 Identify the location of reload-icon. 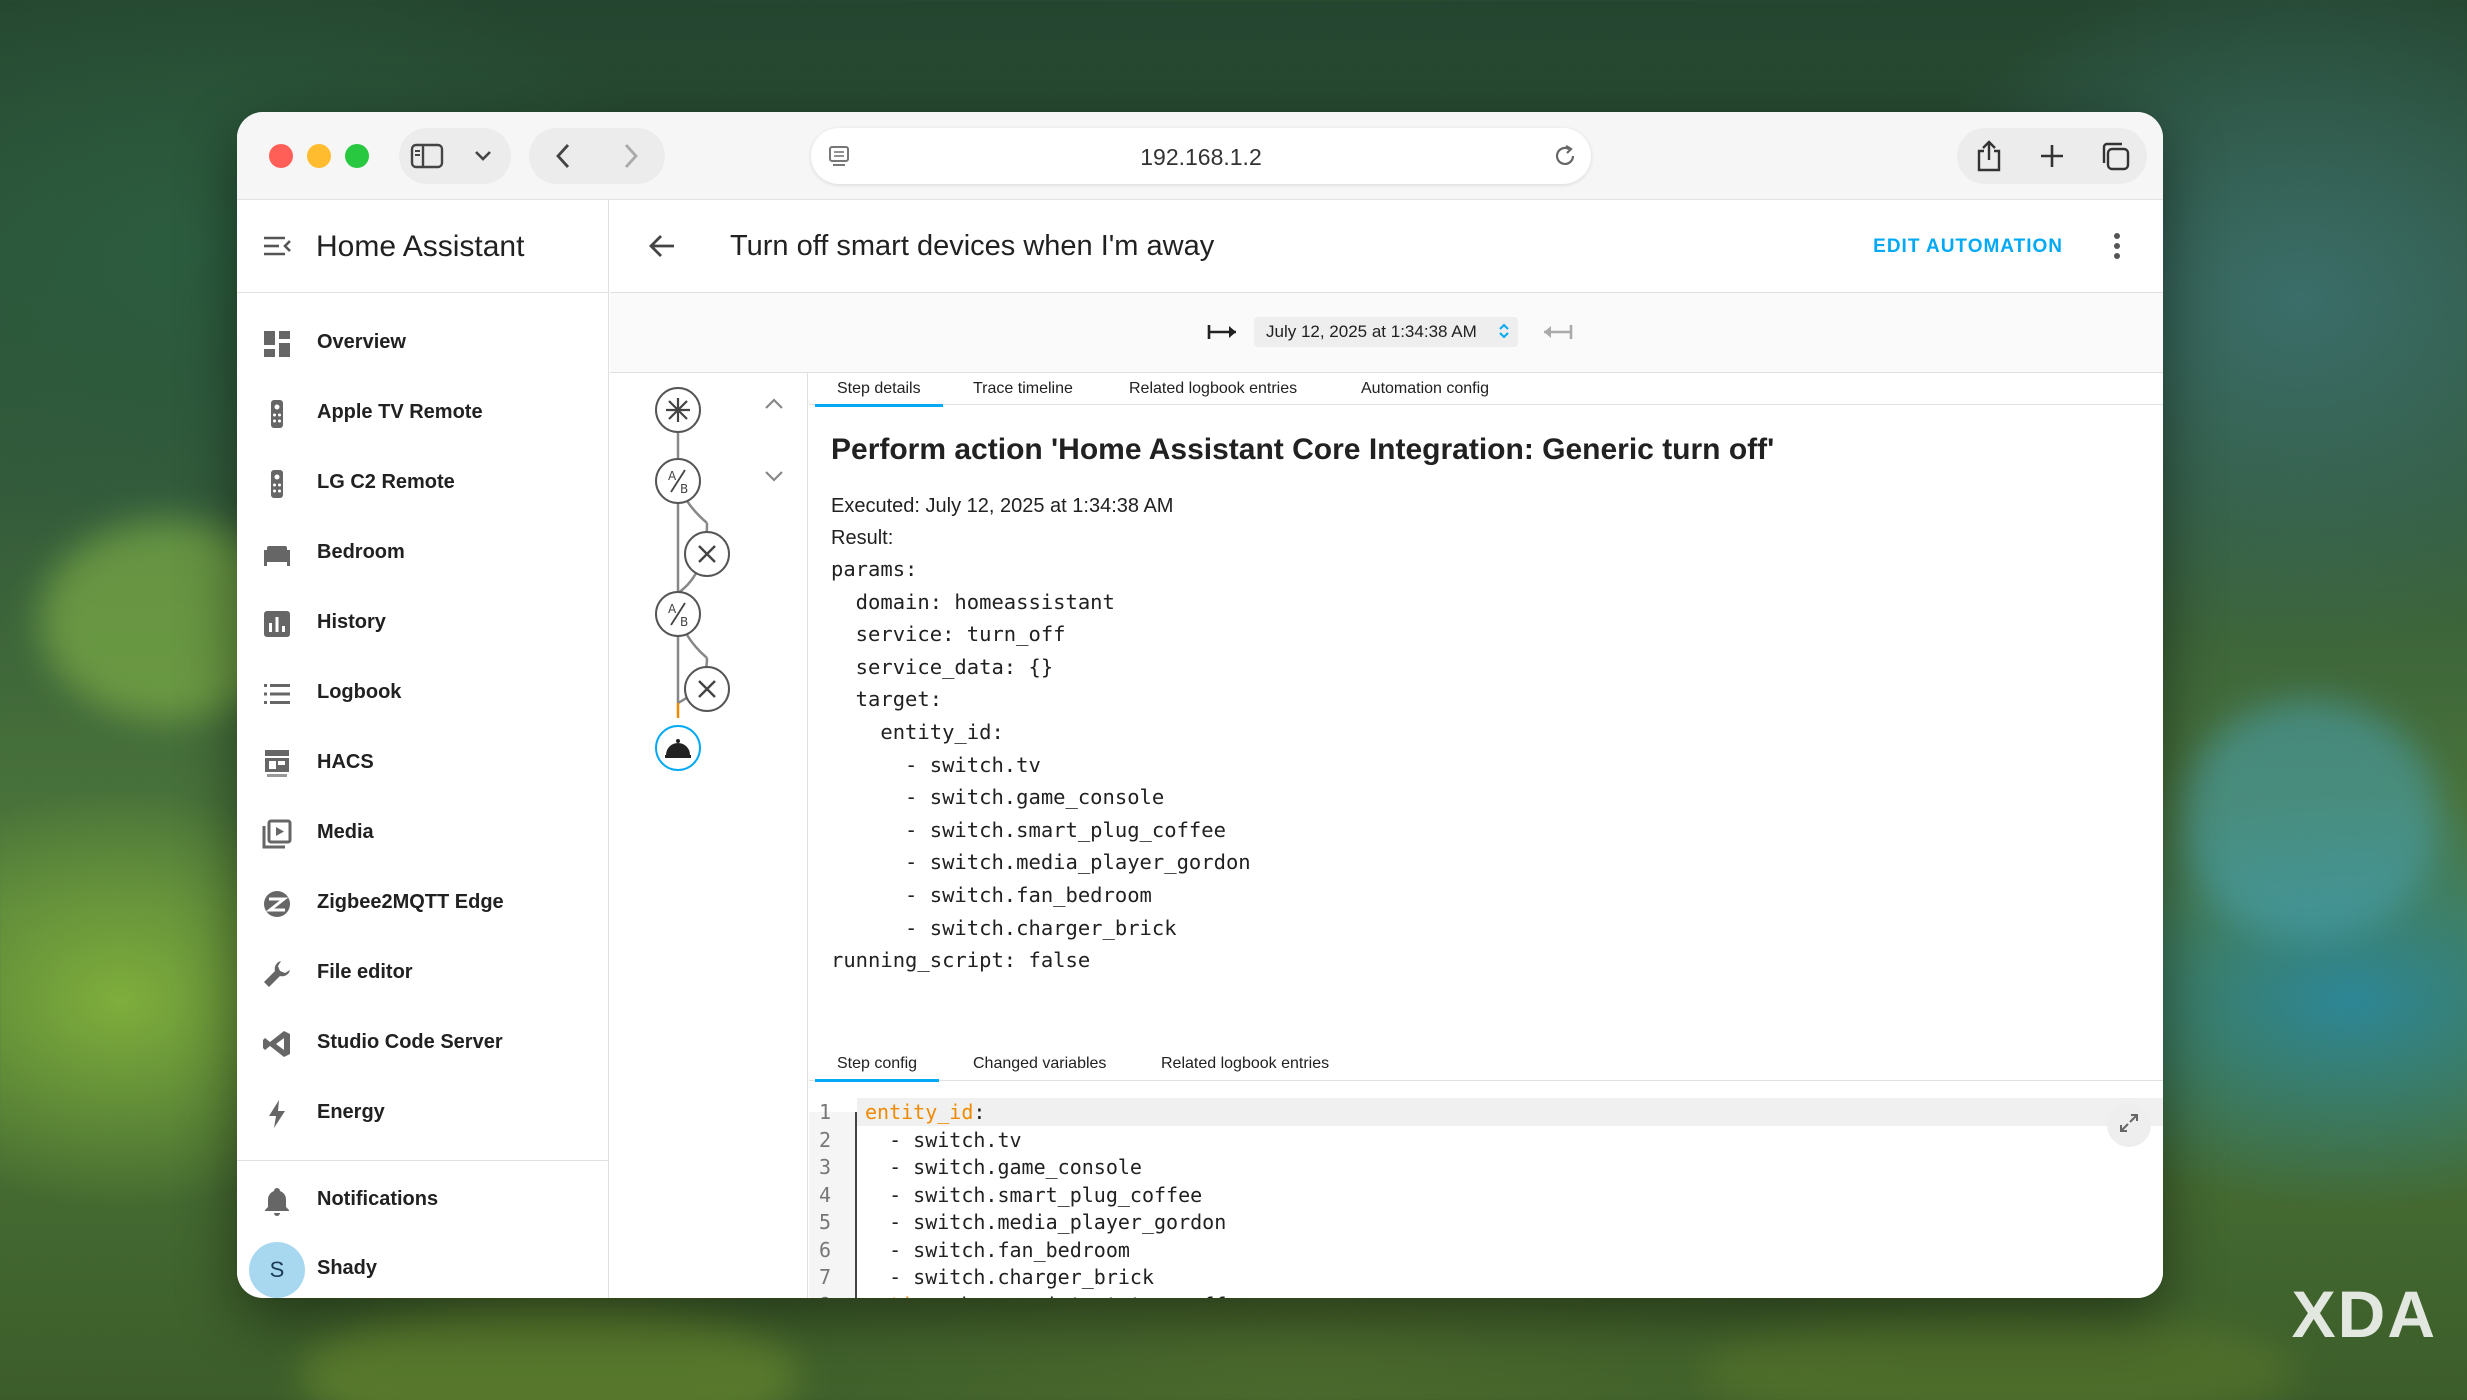
(1565, 158).